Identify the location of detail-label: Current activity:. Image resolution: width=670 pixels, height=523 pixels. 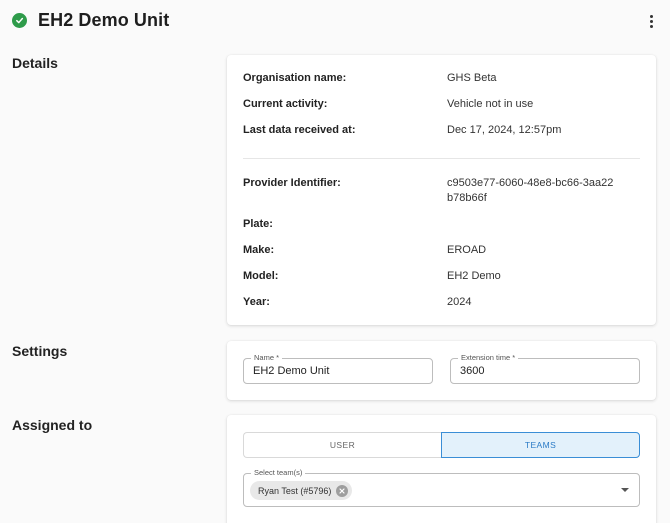
(285, 104).